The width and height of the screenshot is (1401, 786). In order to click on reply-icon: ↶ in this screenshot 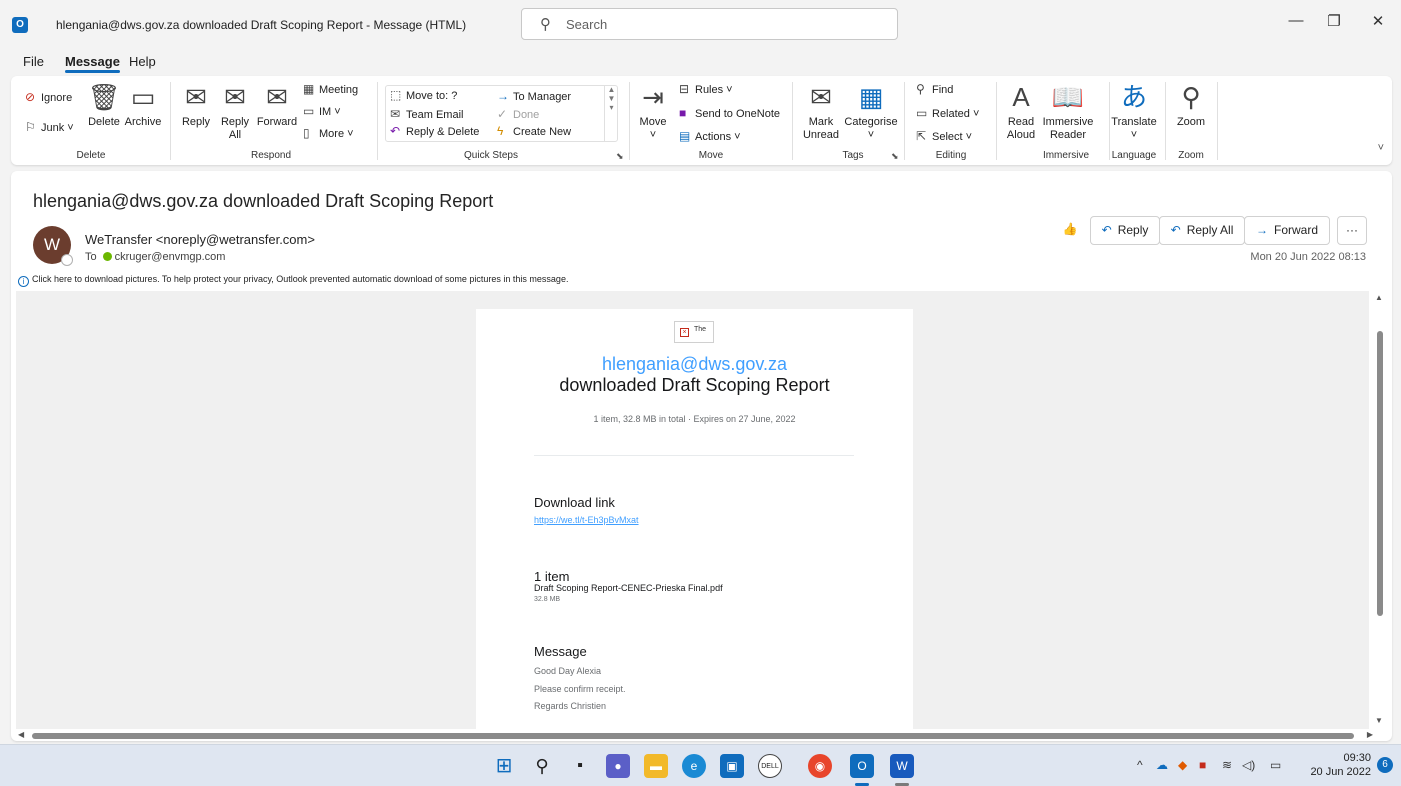, I will do `click(1106, 230)`.